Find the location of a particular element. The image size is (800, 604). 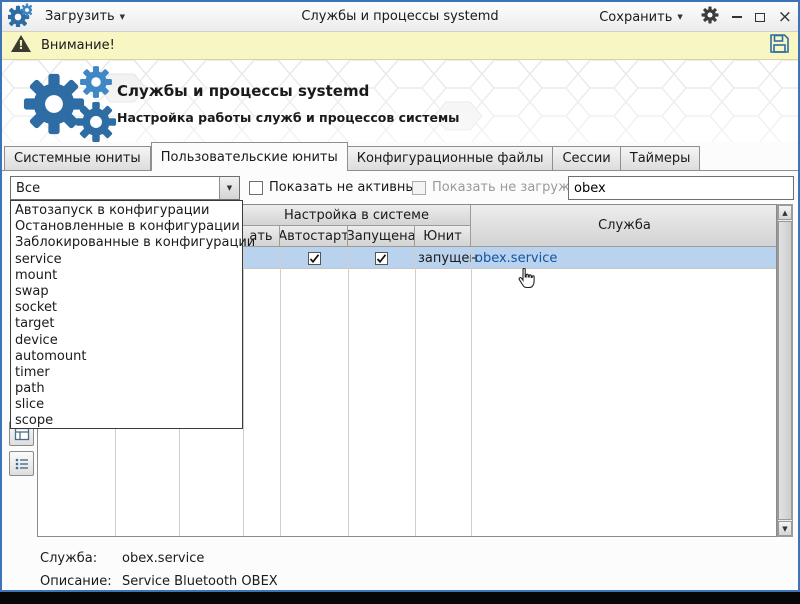

unit-filter-combobox: Все ▼ is located at coordinates (125, 188).